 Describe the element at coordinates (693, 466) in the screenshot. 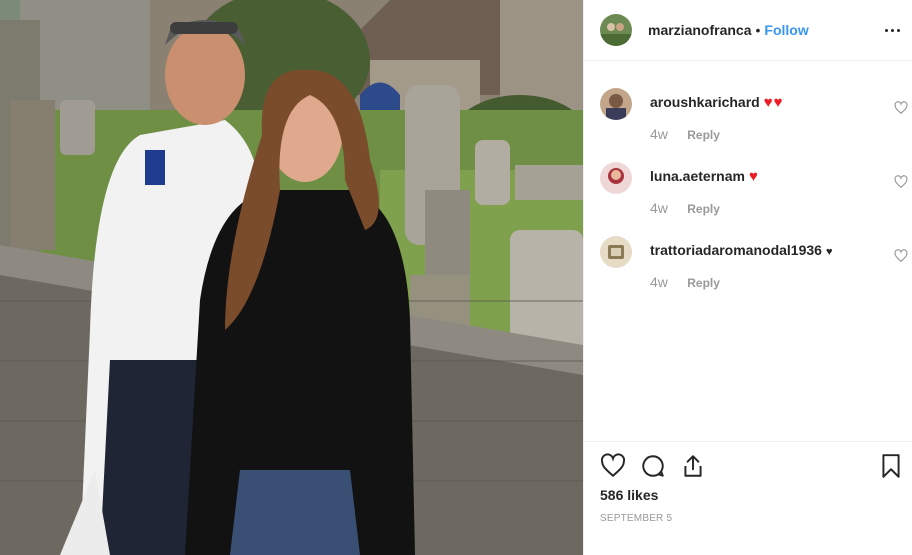

I see `share-icon` at that location.